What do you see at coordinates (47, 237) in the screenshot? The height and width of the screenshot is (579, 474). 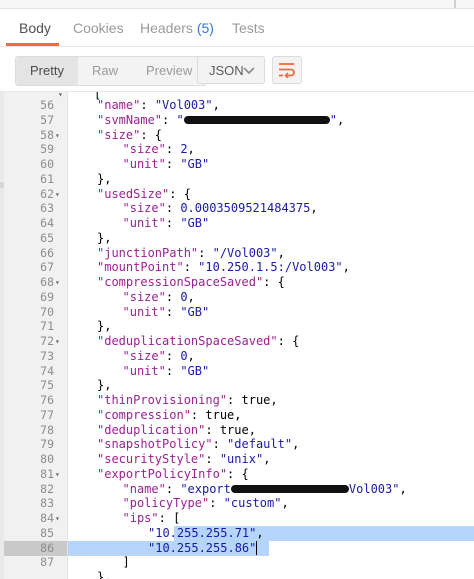 I see `line-number: 65` at bounding box center [47, 237].